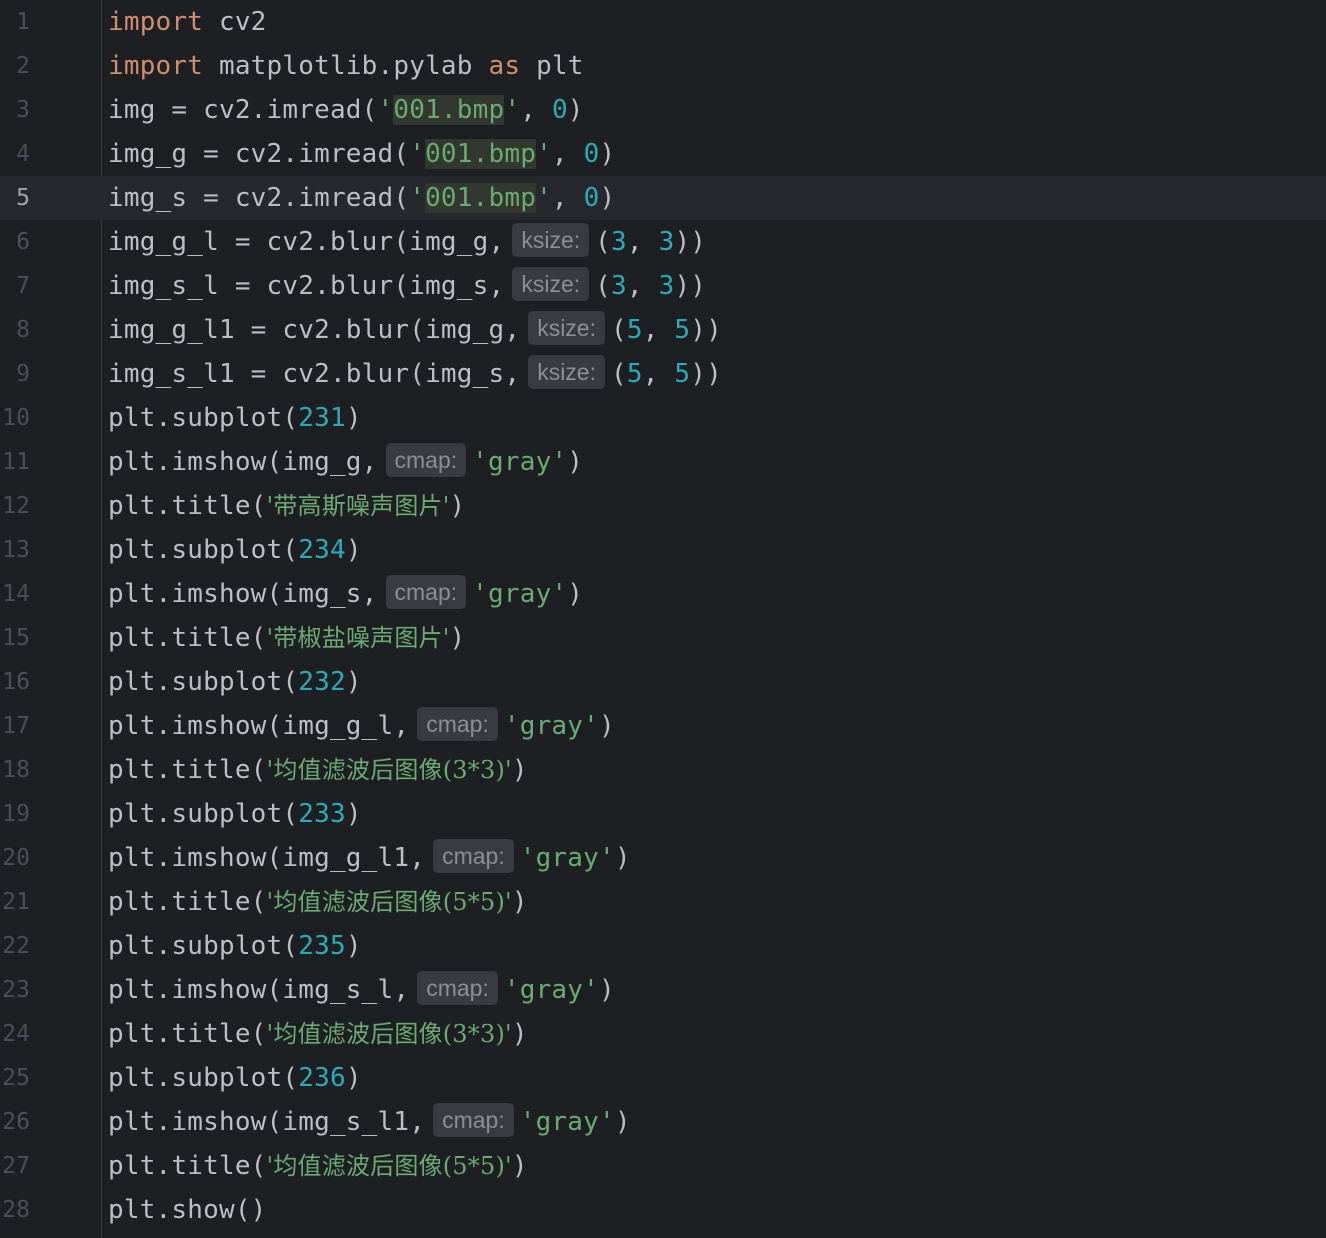 This screenshot has height=1238, width=1326. Describe the element at coordinates (663, 1210) in the screenshot. I see `code-line: 28 plt.show()` at that location.